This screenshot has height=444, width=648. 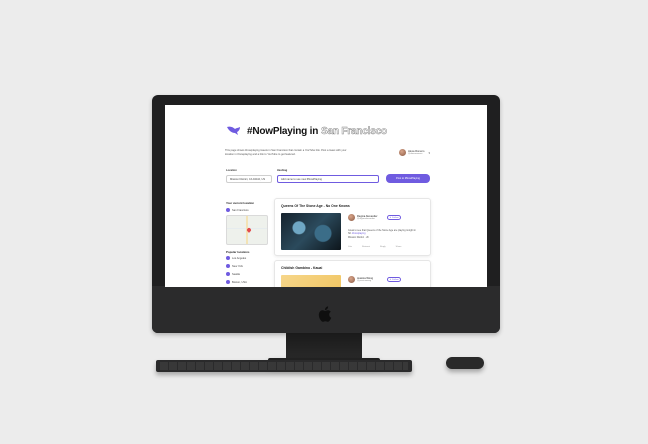 I want to click on post-button: Post to #NowPlaying, so click(x=408, y=178).